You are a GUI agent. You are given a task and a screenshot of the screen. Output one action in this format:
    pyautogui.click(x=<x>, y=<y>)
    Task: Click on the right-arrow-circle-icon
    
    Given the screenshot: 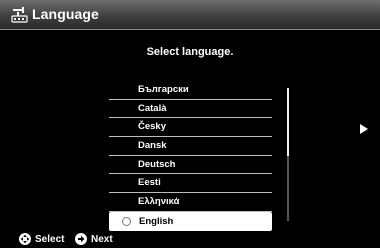 What is the action you would take?
    pyautogui.click(x=81, y=239)
    